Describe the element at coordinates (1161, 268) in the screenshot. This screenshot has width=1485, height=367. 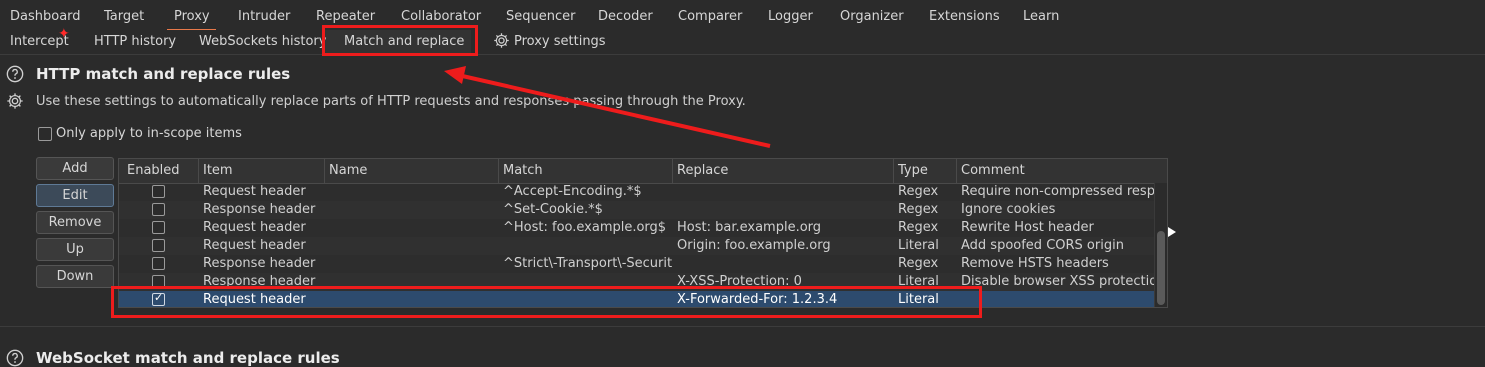
I see `scrollbar-thumb` at that location.